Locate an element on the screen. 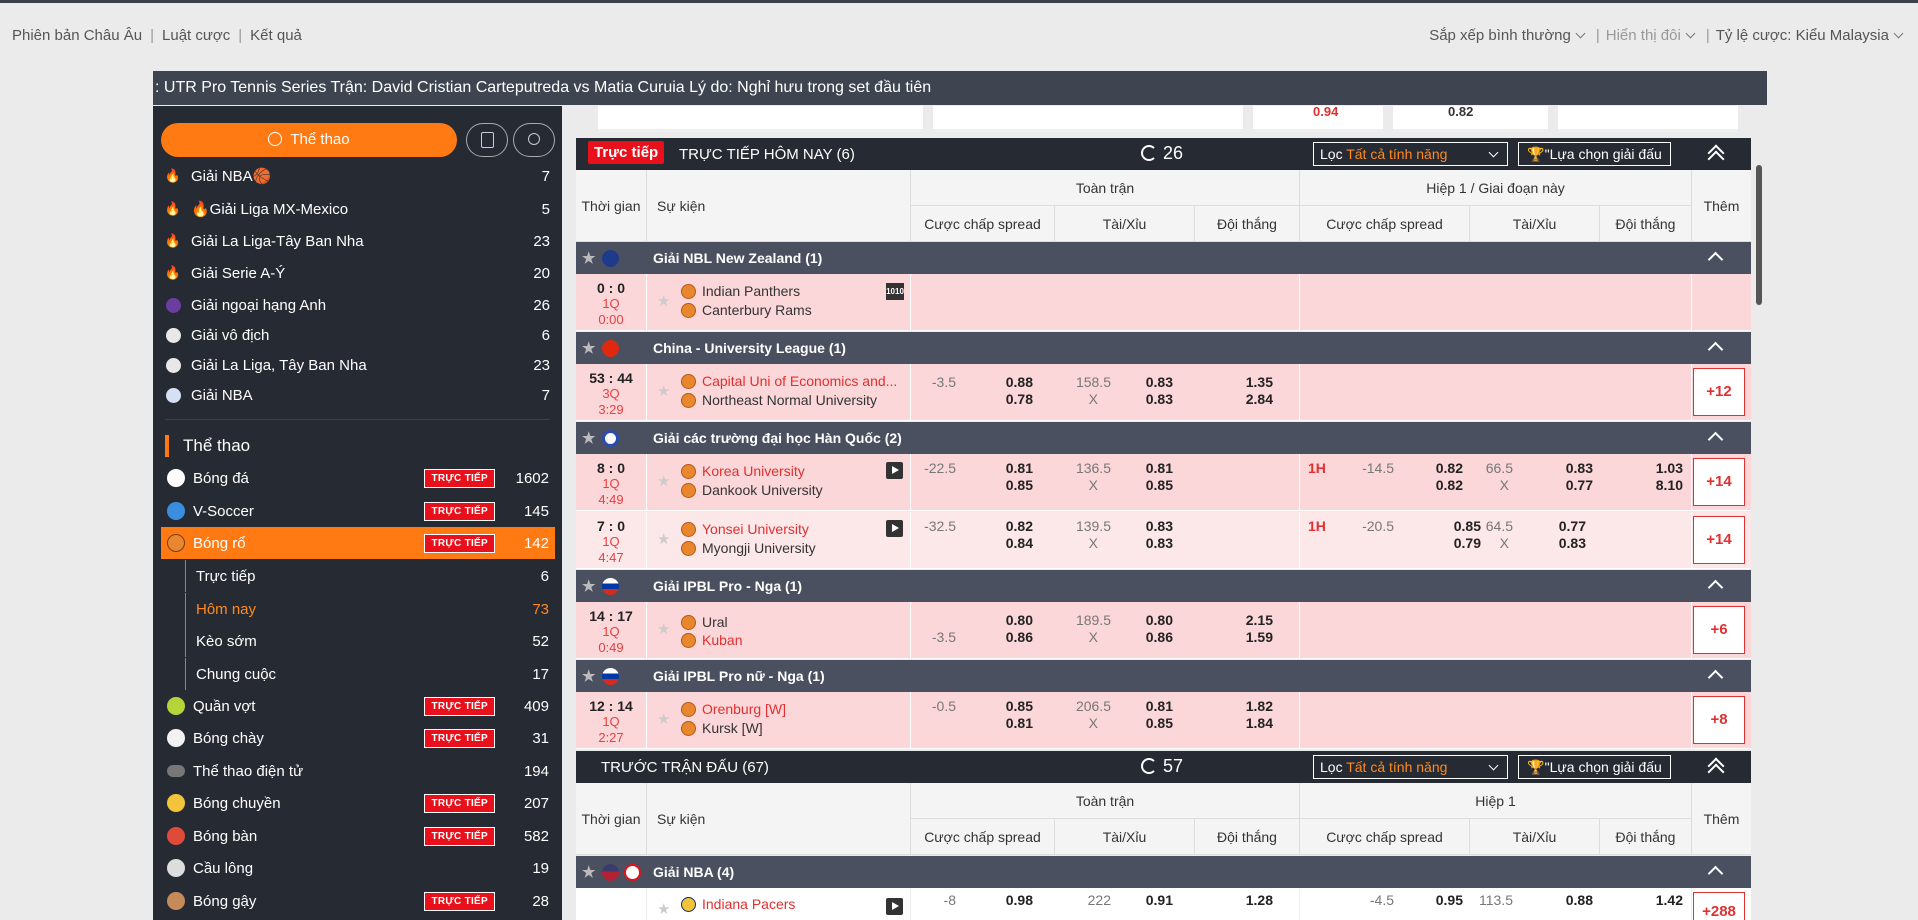 Image resolution: width=1918 pixels, height=920 pixels. league-header: ★ Giải IPBL Pro nữ - Nga (1) is located at coordinates (1163, 676).